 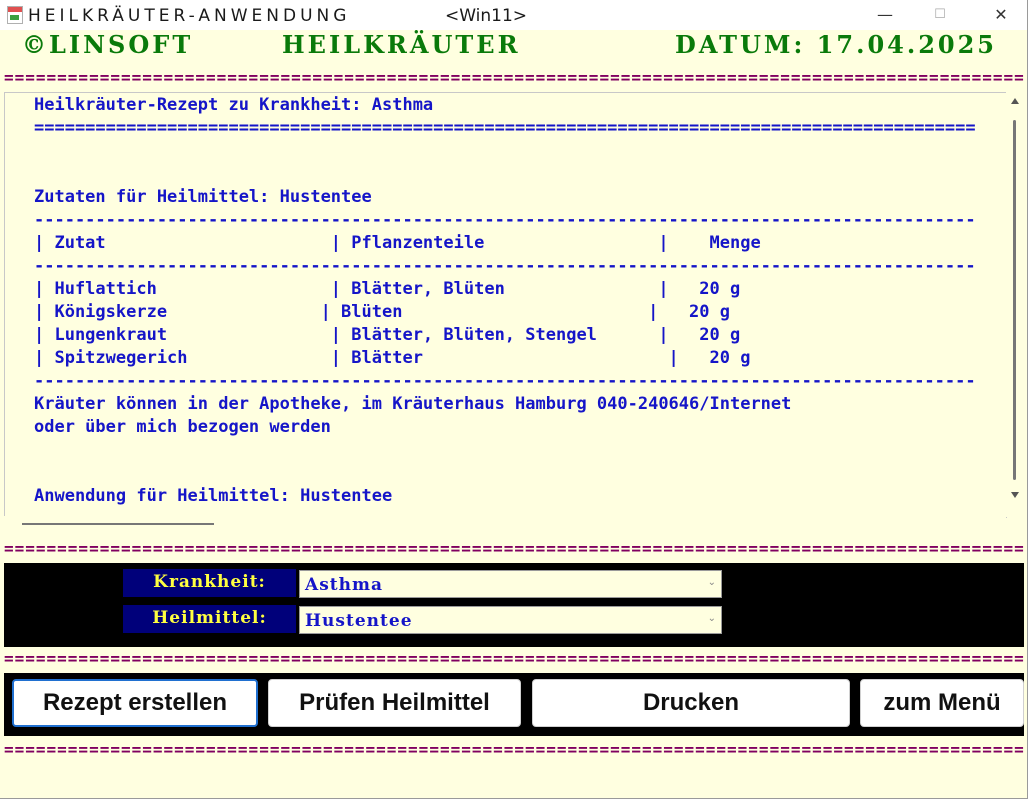 I want to click on heilmittel-select: Hustentee ⌄, so click(x=510, y=620).